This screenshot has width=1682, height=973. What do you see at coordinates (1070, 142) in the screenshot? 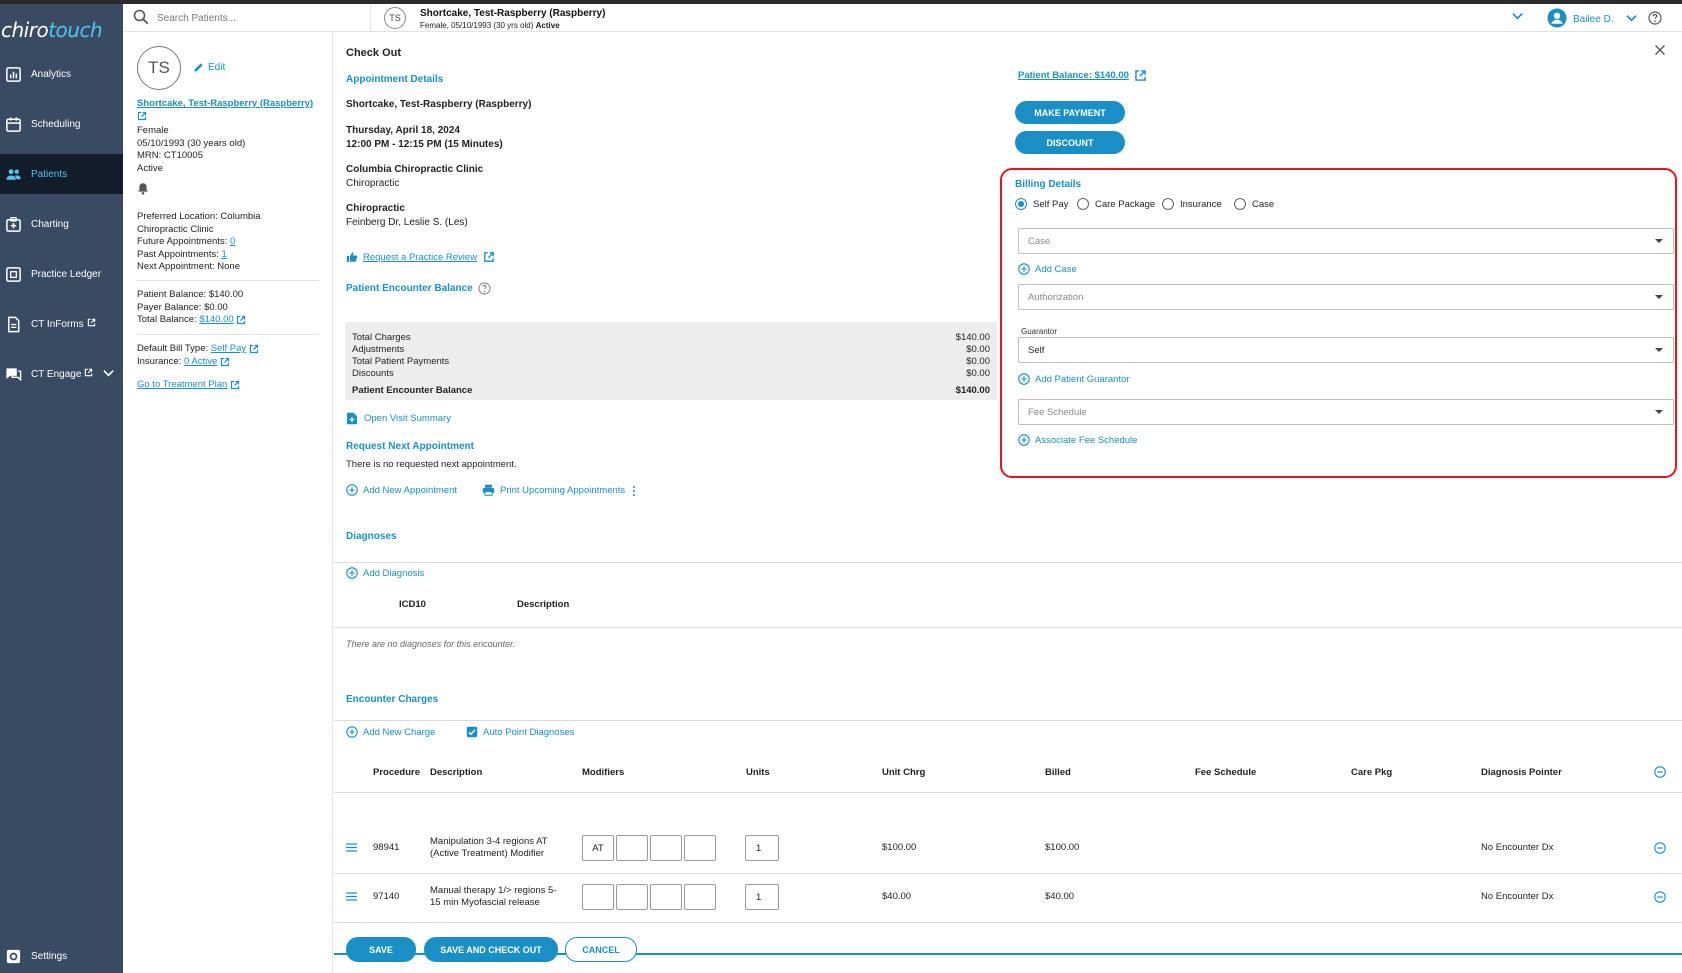
I see `discount-button: DISCOUNT` at bounding box center [1070, 142].